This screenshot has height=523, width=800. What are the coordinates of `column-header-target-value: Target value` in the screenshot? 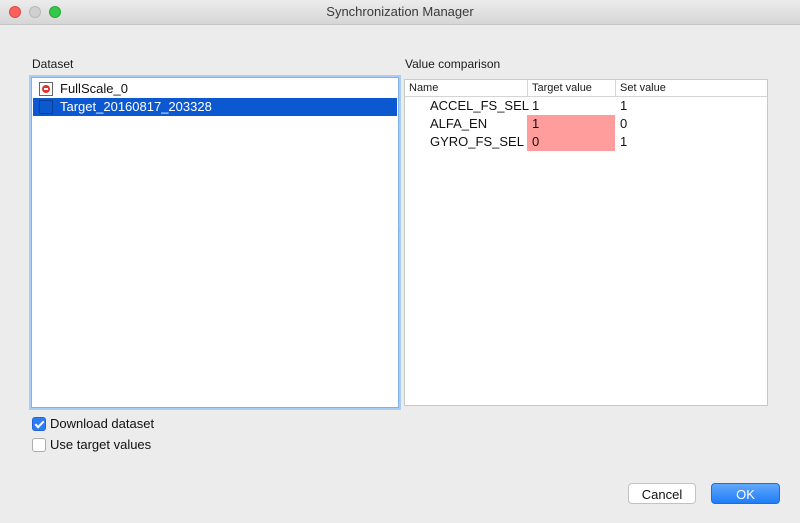 It's located at (571, 88).